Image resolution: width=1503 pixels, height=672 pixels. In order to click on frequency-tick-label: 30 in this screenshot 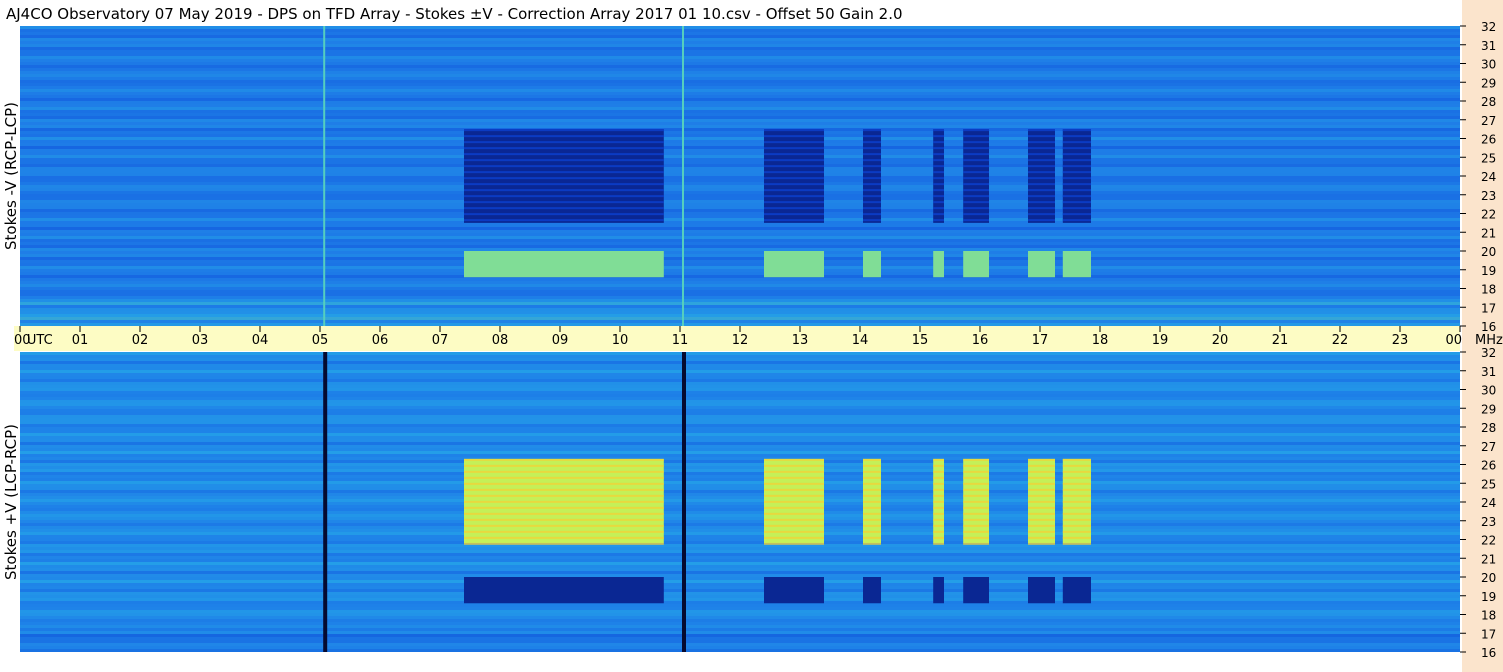, I will do `click(1488, 391)`.